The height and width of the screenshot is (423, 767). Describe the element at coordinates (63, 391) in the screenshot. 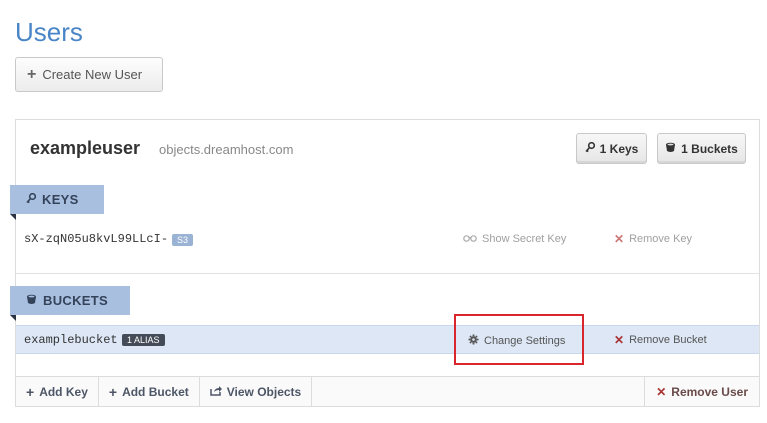

I see `add-key-label: Add Key` at that location.